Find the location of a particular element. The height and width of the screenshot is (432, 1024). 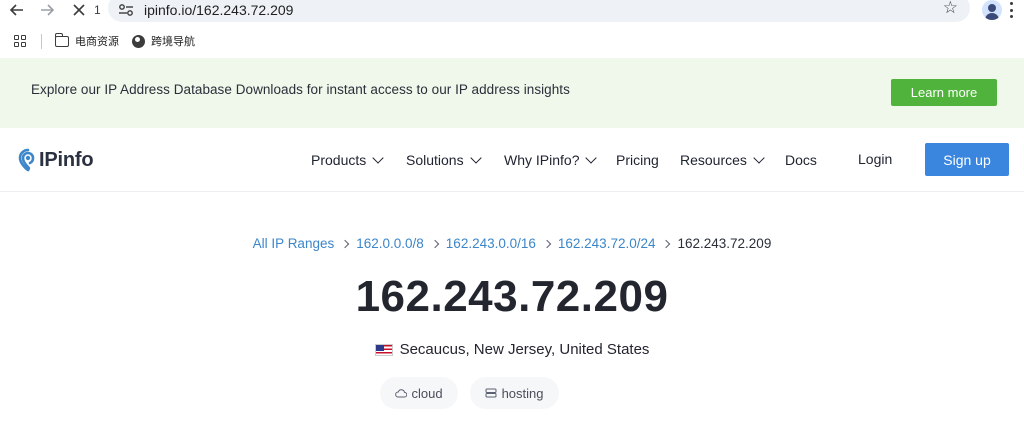

bookmark-star-icon: ☆ is located at coordinates (950, 9).